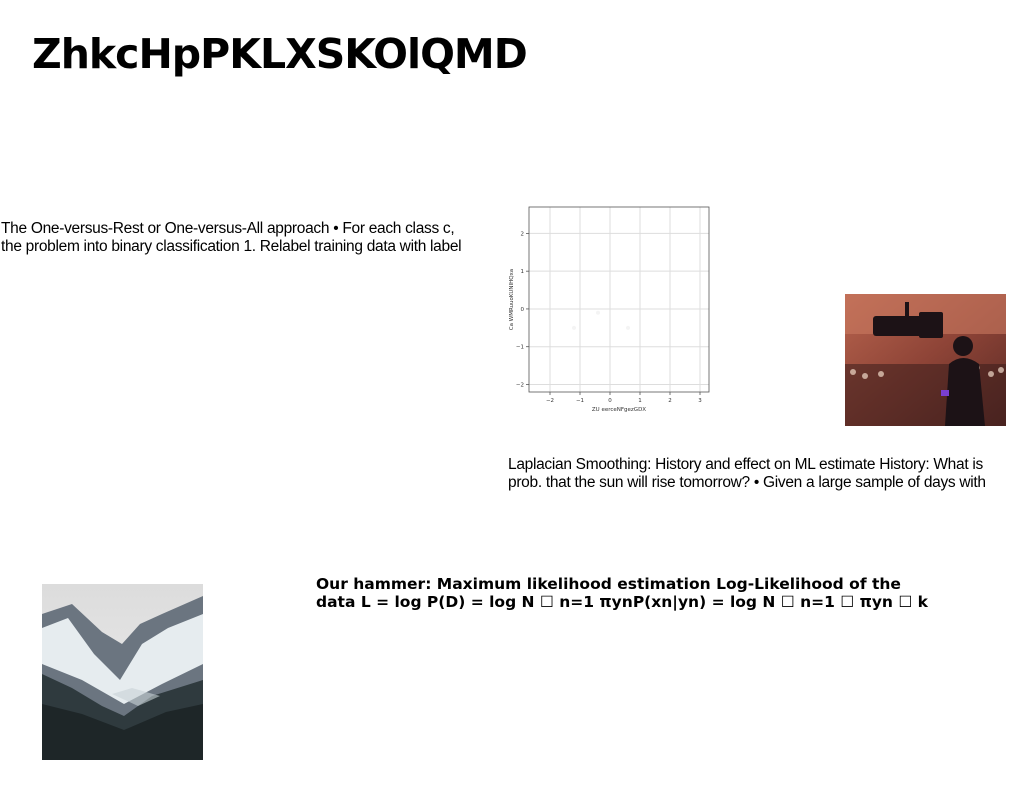 This screenshot has height=788, width=1024. What do you see at coordinates (610, 401) in the screenshot?
I see `x-tick-label-2: 0` at bounding box center [610, 401].